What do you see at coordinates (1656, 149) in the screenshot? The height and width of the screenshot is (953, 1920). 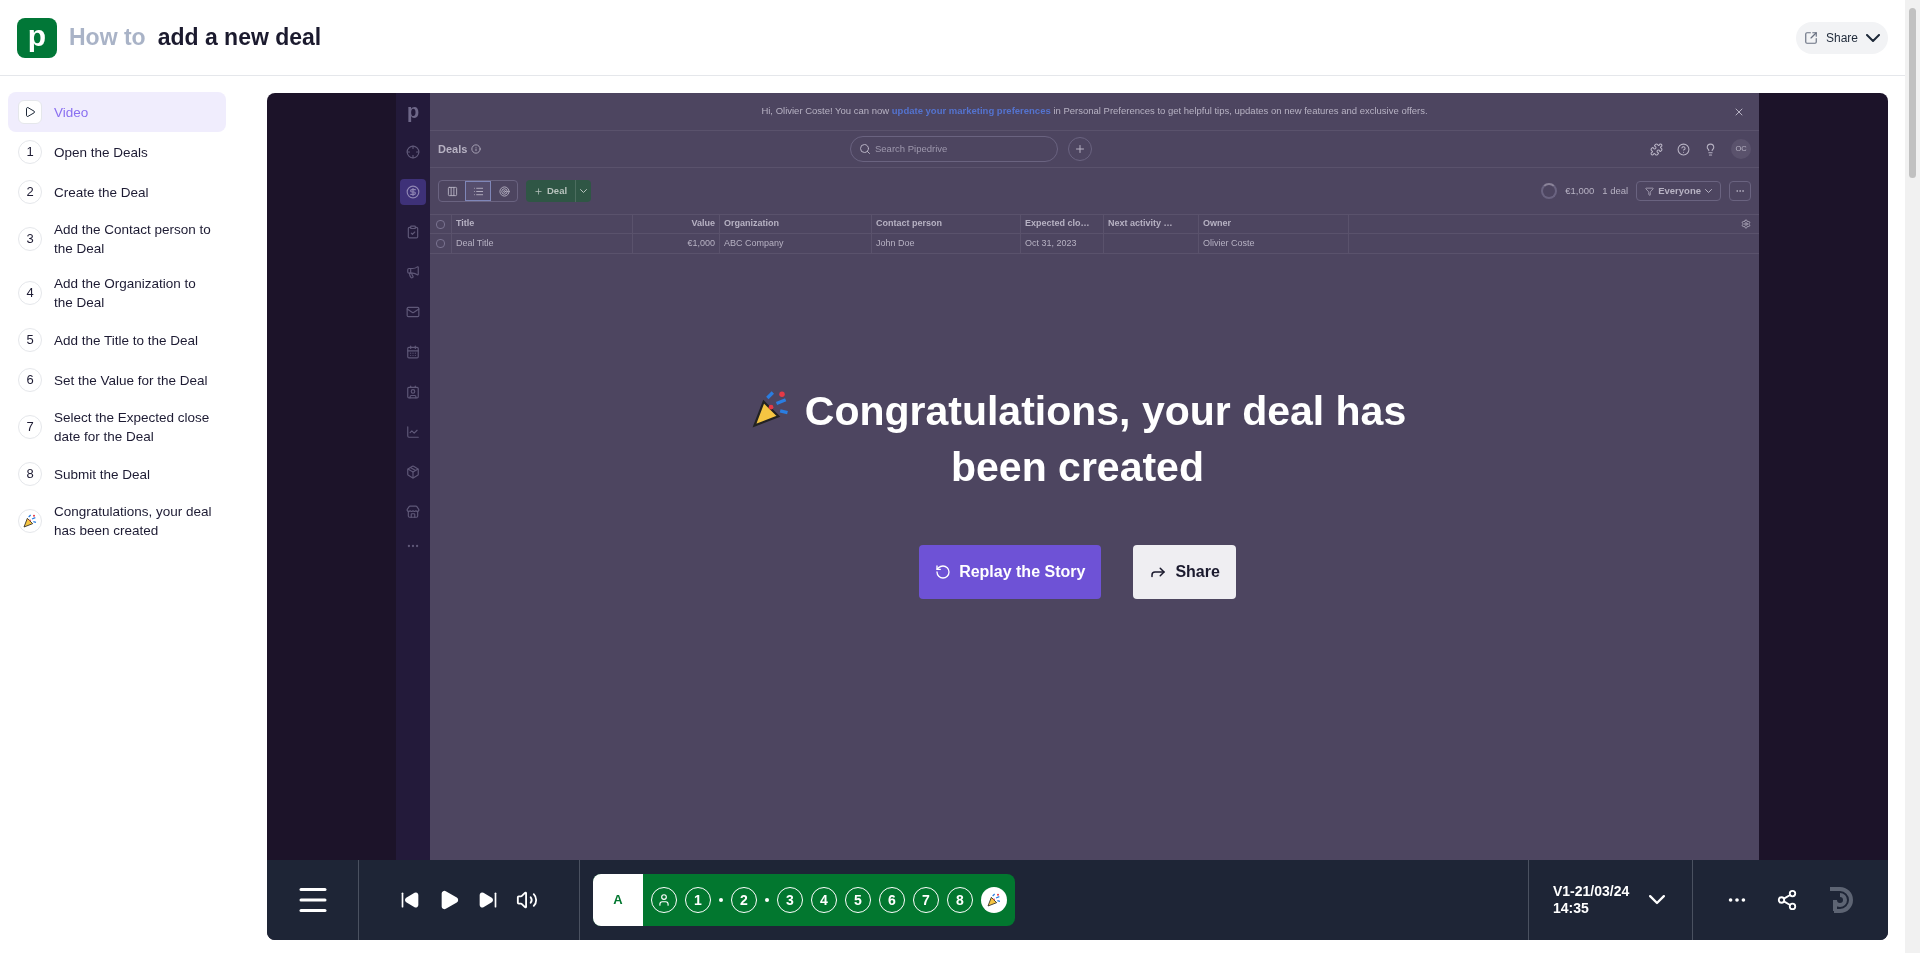 I see `puzzle-icon` at bounding box center [1656, 149].